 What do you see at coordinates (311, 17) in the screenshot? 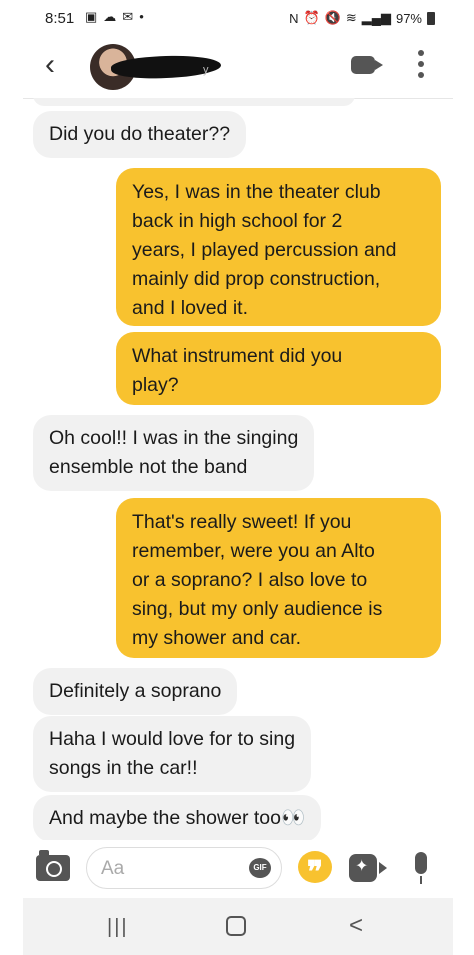
I see `alarm-icon: ⏰` at bounding box center [311, 17].